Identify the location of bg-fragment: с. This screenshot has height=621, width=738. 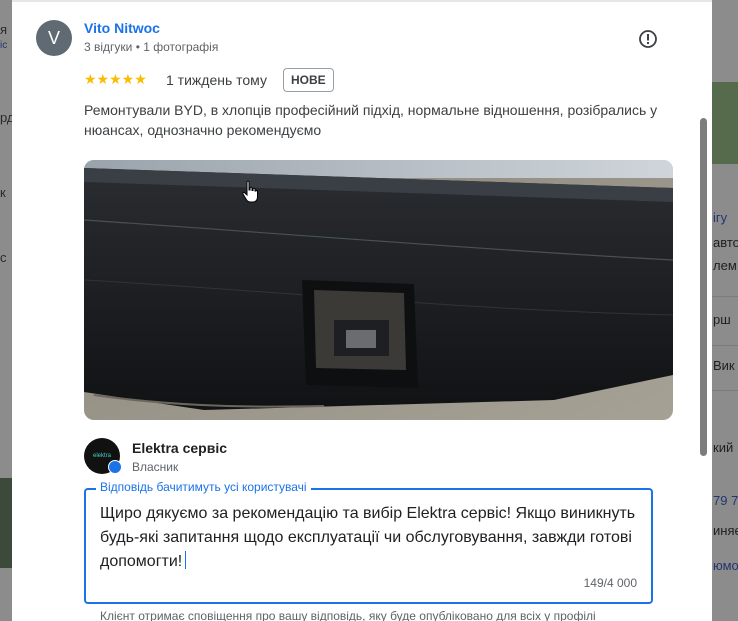
(3, 257).